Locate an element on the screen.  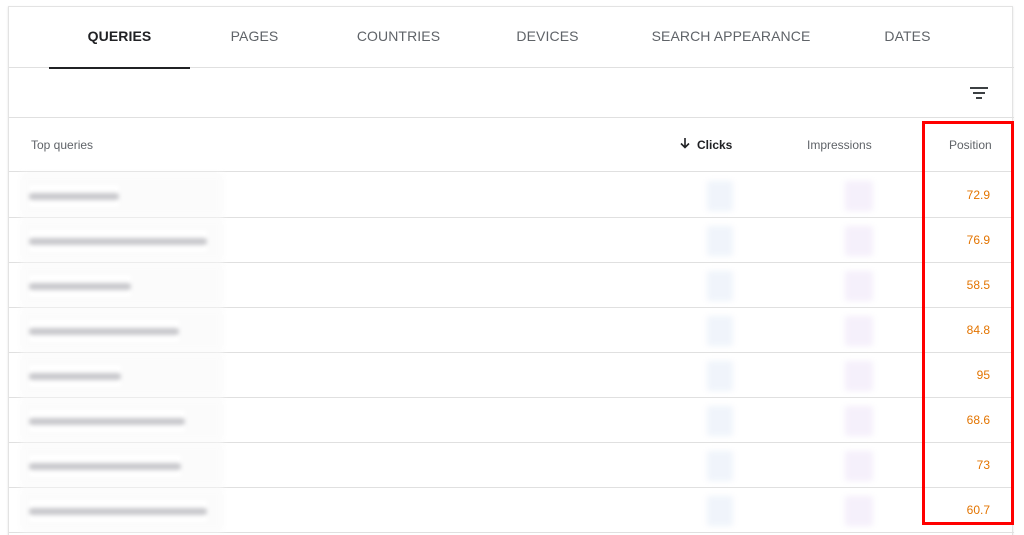
table-row: 84.8 is located at coordinates (511, 330).